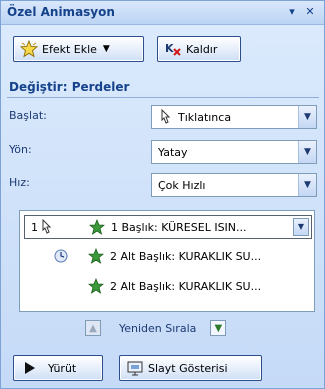 Image resolution: width=325 pixels, height=389 pixels. What do you see at coordinates (30, 368) in the screenshot?
I see `play-icon` at bounding box center [30, 368].